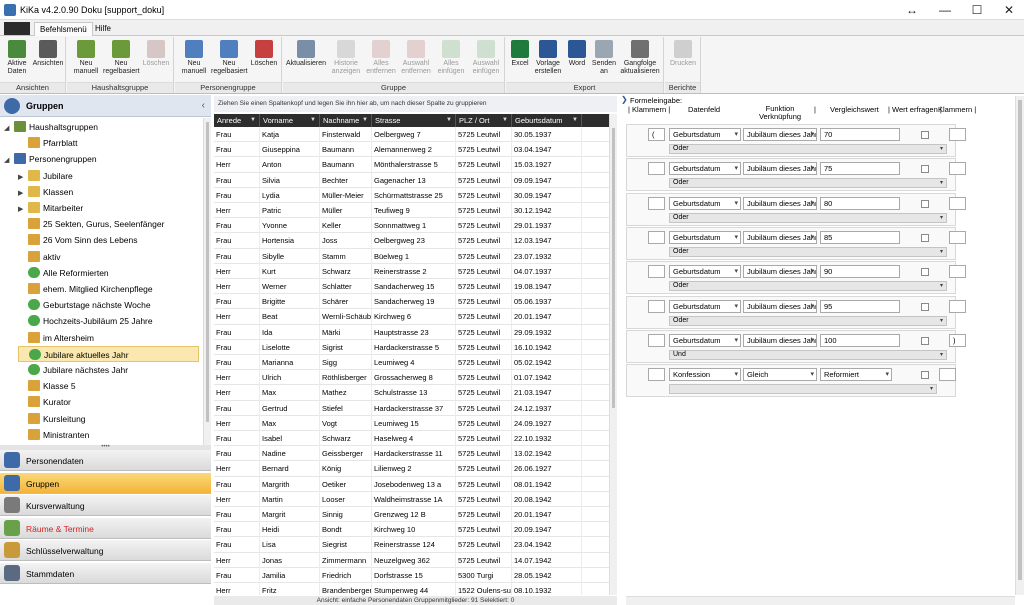 The height and width of the screenshot is (605, 1024). I want to click on pg-neu-manuell-button: Neu manuell, so click(194, 58).